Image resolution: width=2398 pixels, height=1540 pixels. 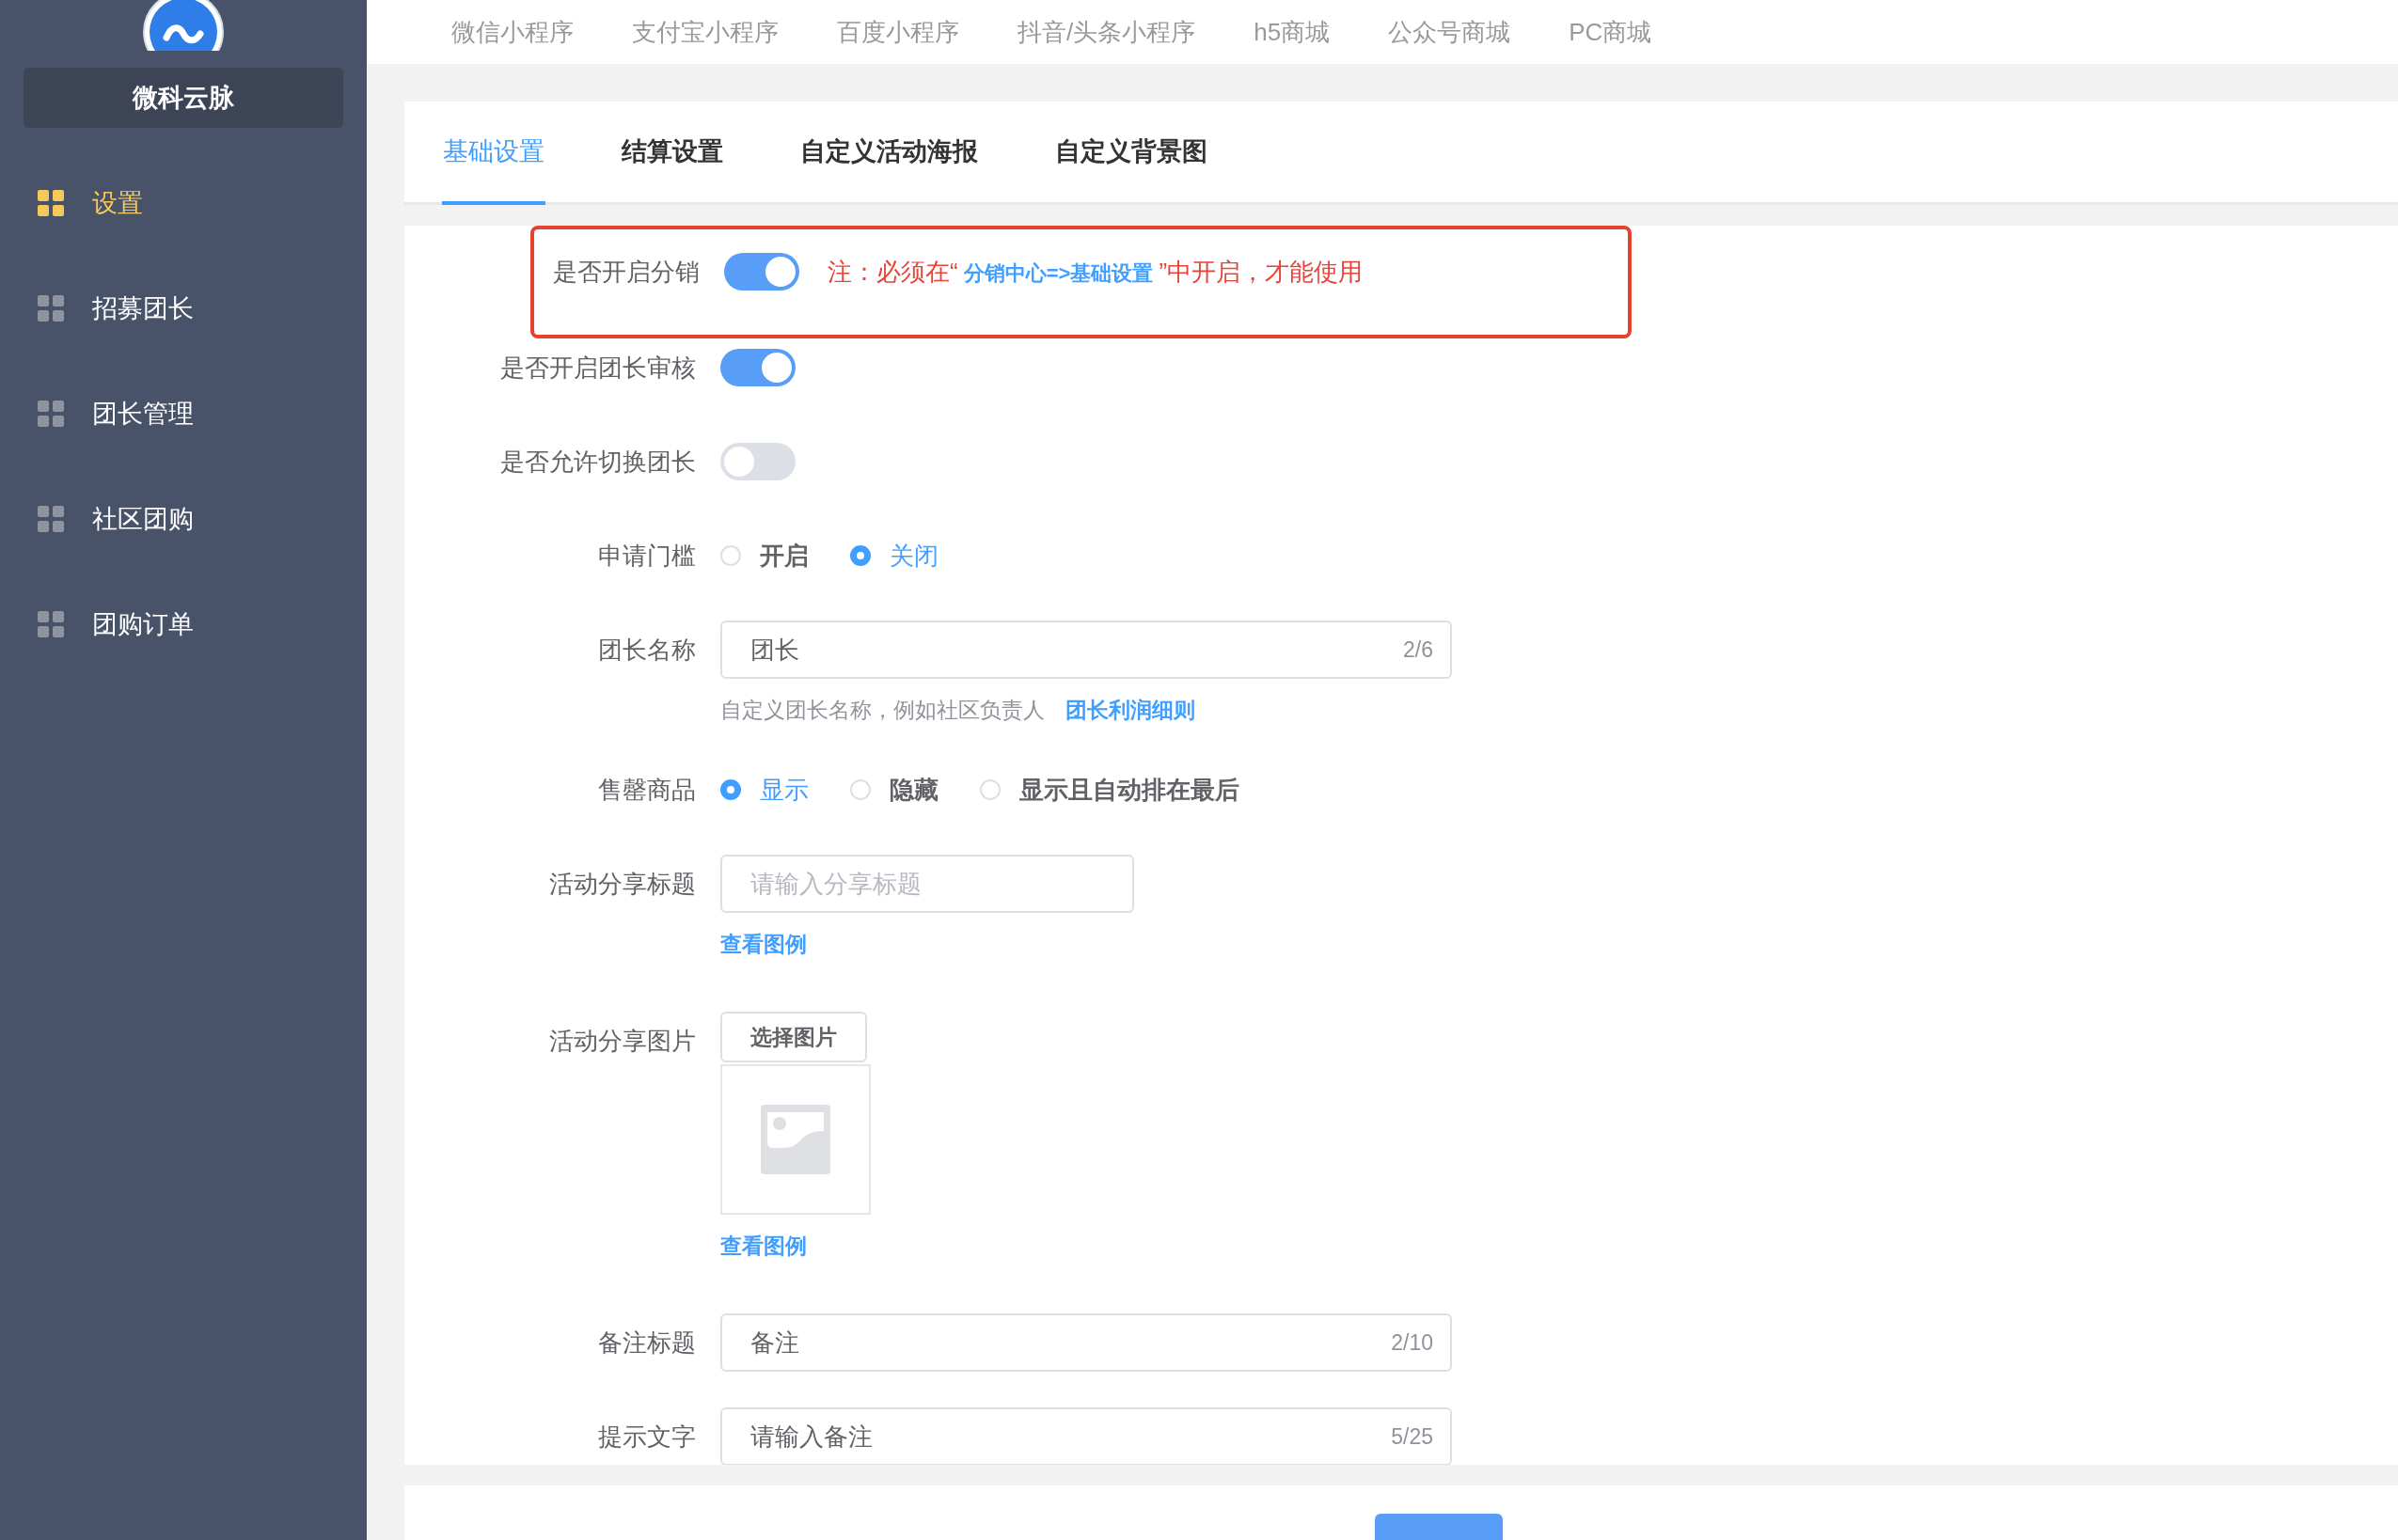 What do you see at coordinates (1086, 650) in the screenshot?
I see `text-field: 团长 2/6` at bounding box center [1086, 650].